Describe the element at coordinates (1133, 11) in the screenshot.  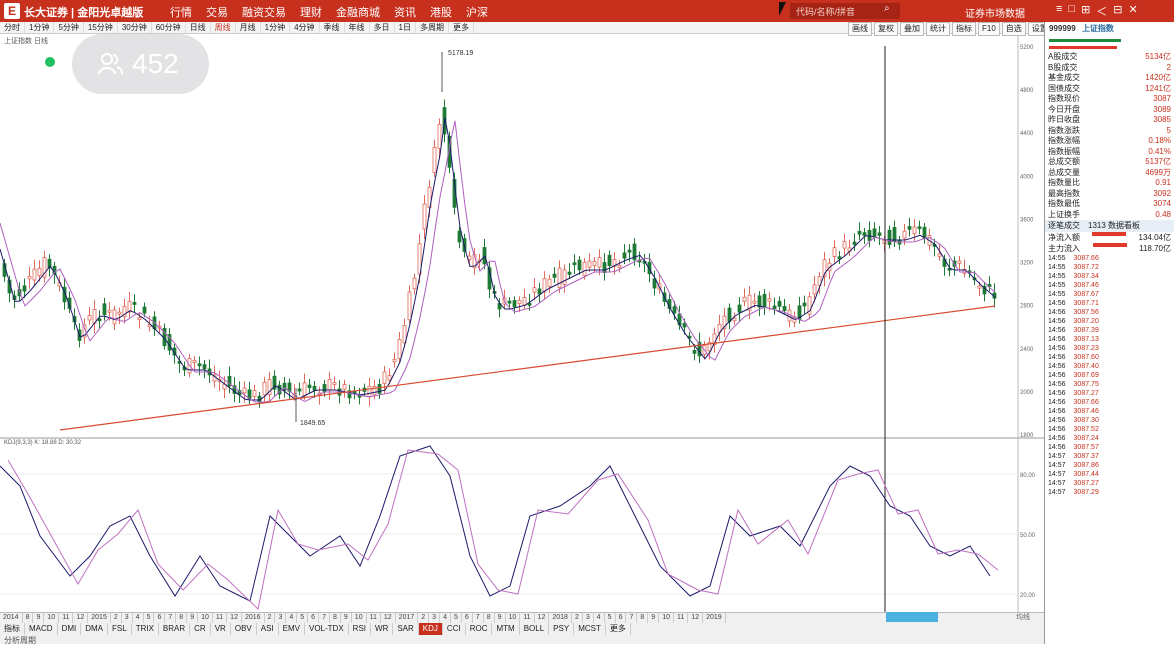
I see `window-button: ✕` at that location.